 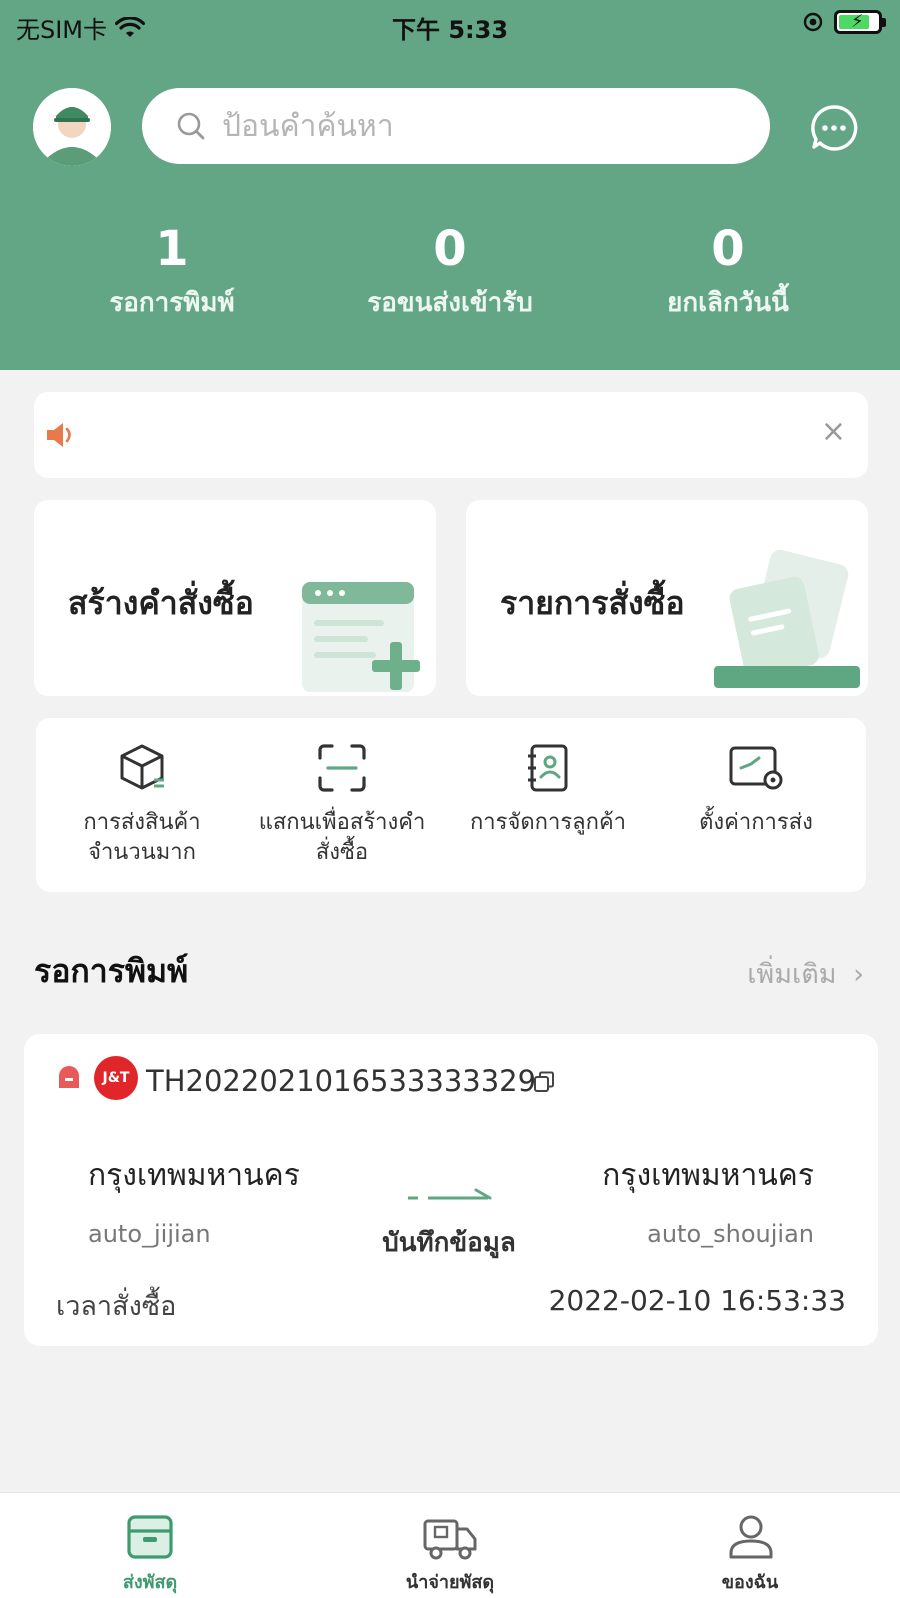 What do you see at coordinates (341, 1081) in the screenshot?
I see `tracking-number: TH2022021016533333329` at bounding box center [341, 1081].